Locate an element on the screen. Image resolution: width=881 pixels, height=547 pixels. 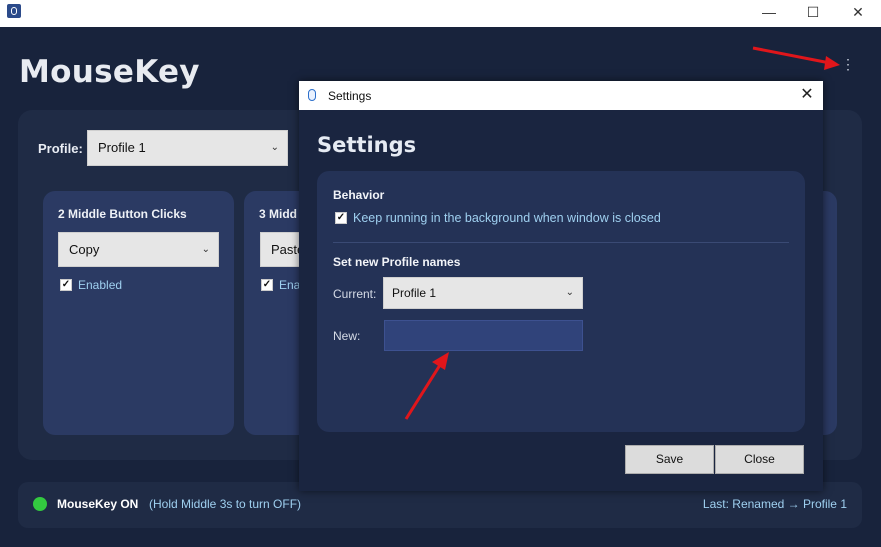
profile-label: Profile: is located at coordinates (60, 148).